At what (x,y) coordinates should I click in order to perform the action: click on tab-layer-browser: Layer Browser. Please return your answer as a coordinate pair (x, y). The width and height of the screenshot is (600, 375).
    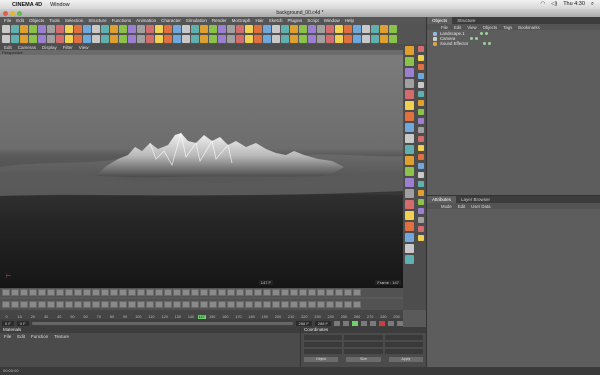
    Looking at the image, I should click on (475, 199).